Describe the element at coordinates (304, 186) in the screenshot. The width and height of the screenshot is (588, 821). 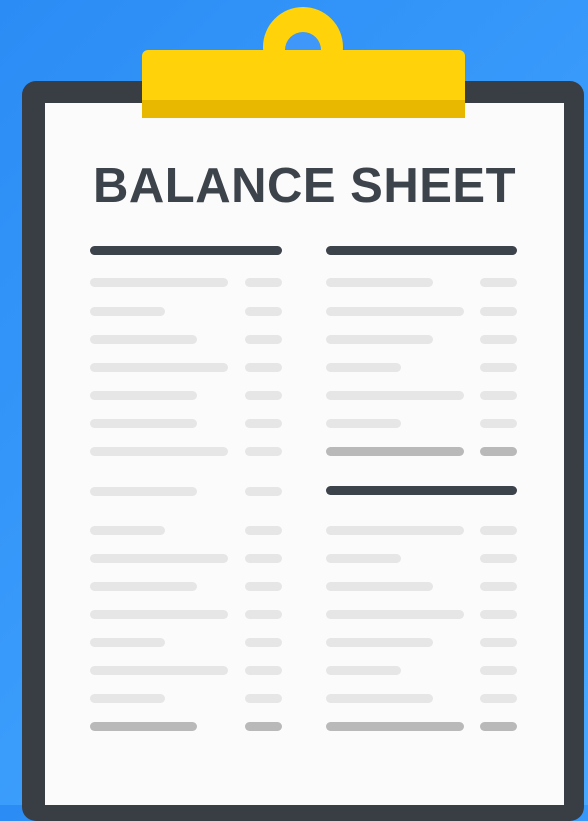
I see `page-title: BALANCE SHEET` at that location.